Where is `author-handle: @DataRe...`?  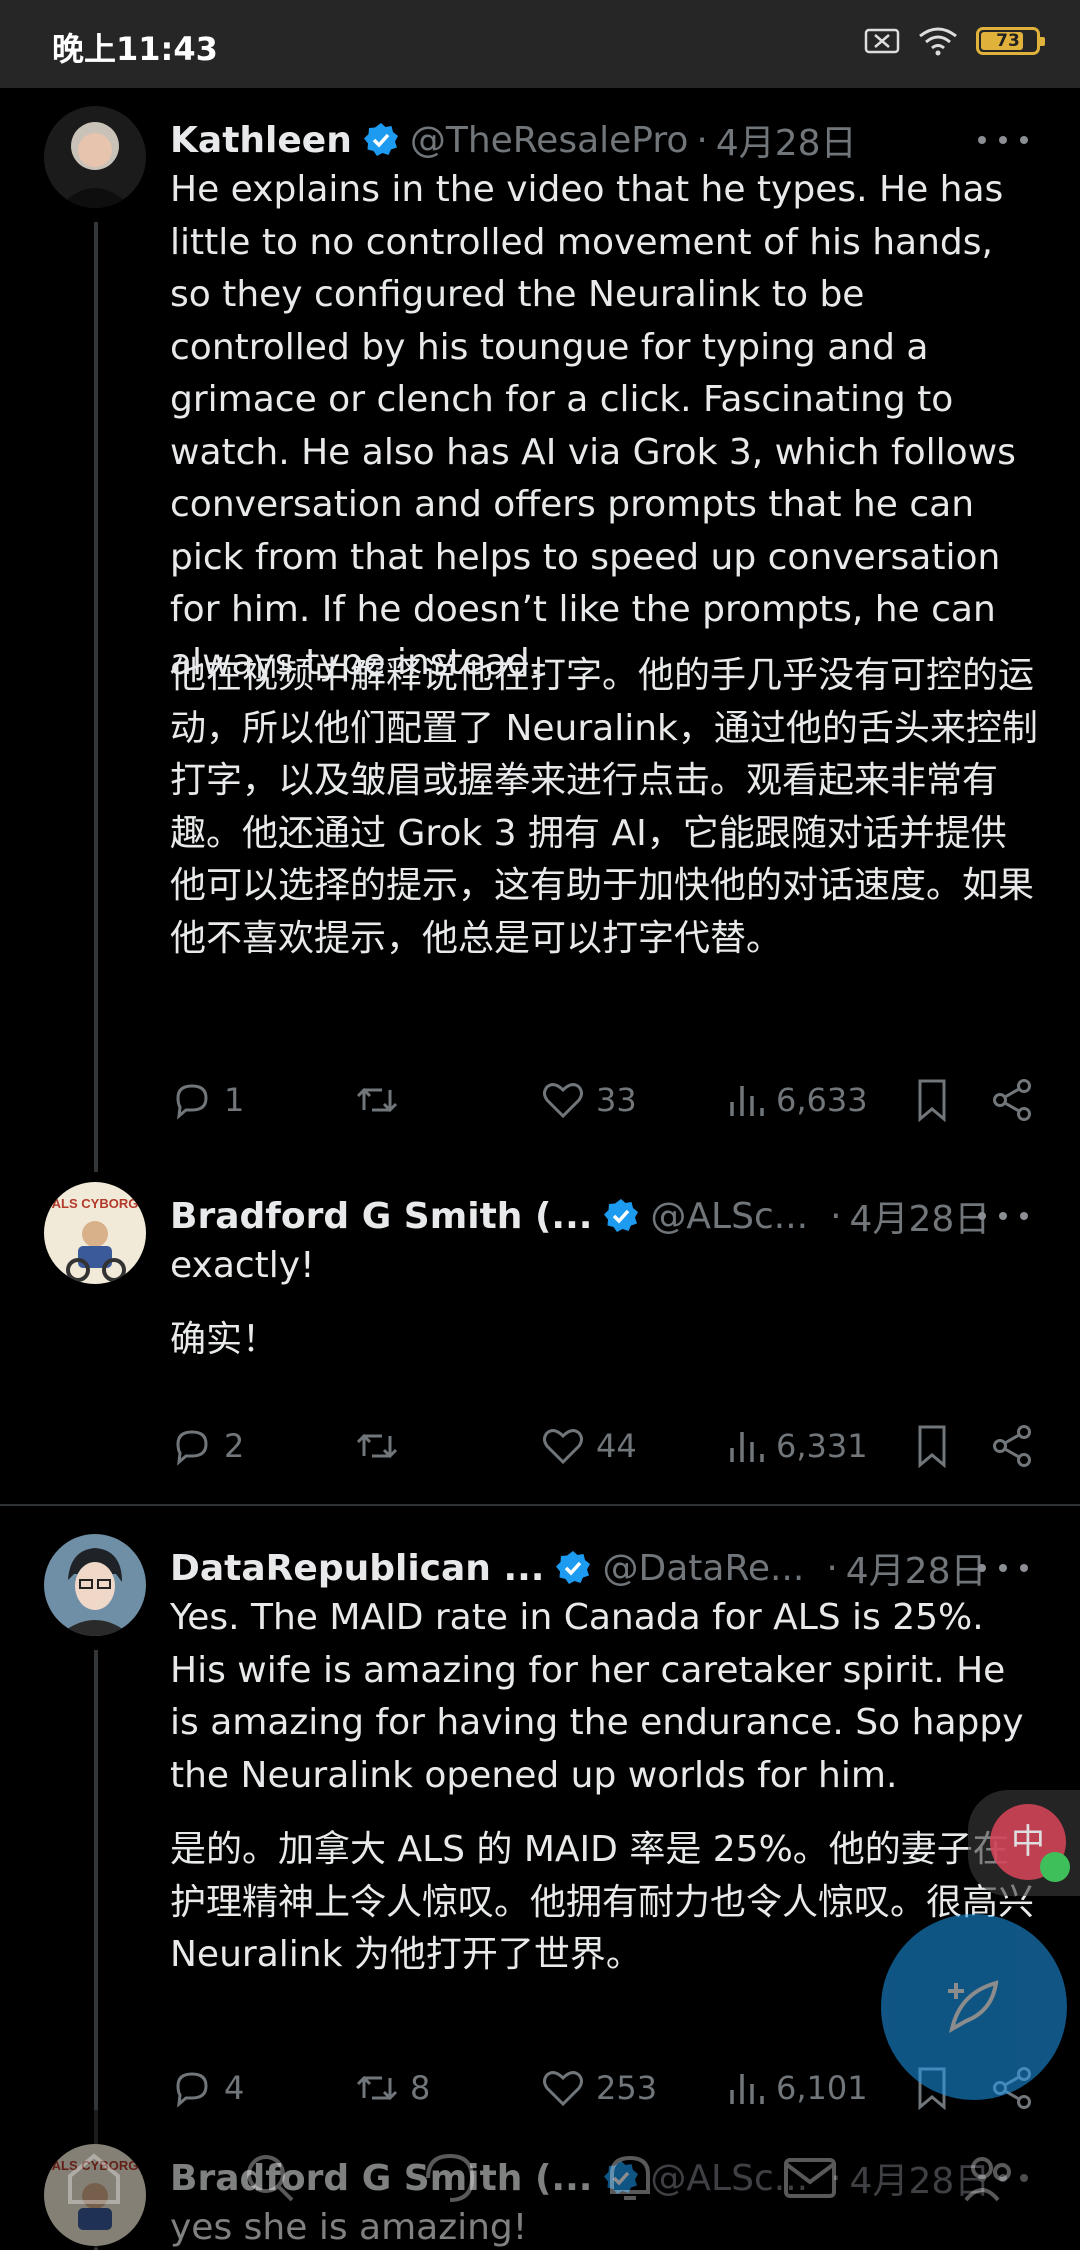 author-handle: @DataRe... is located at coordinates (703, 1568).